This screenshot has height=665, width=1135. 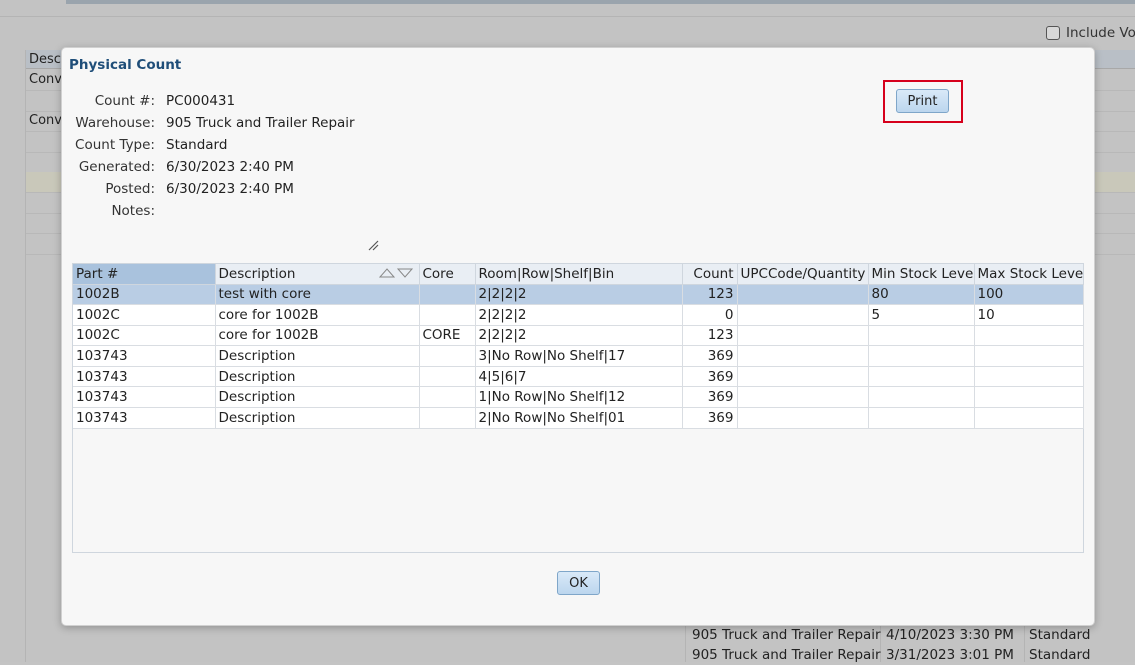 I want to click on cell-part: 1002B, so click(x=144, y=295).